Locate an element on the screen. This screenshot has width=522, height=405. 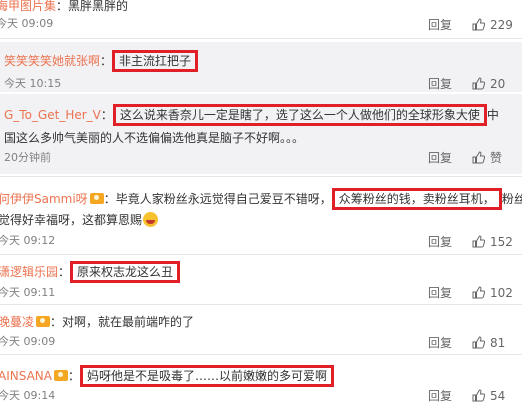
comment-username: 何伊伊Sammi呀 is located at coordinates (44, 199).